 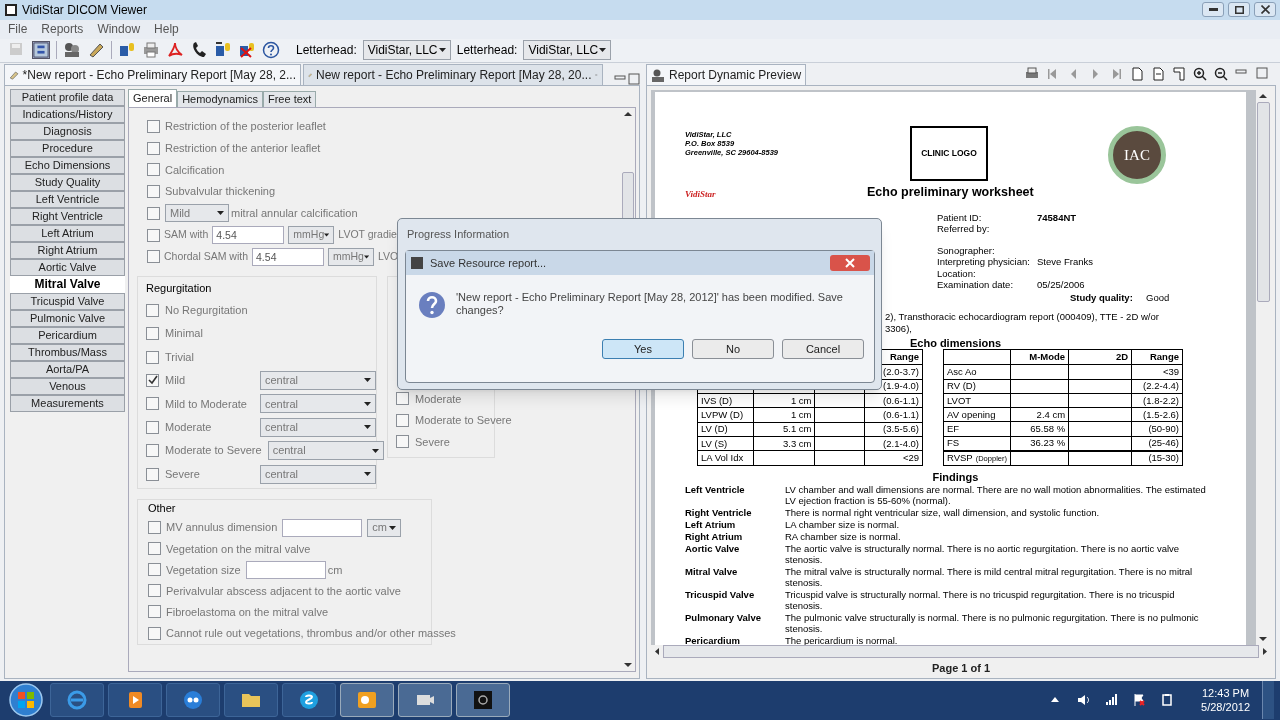 What do you see at coordinates (715, 490) in the screenshot?
I see `finding-label: Left Ventricle` at bounding box center [715, 490].